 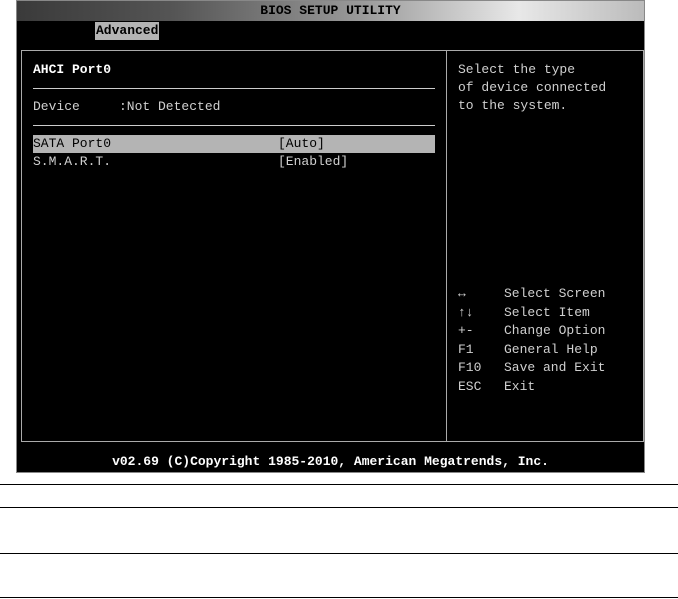 What do you see at coordinates (72, 69) in the screenshot?
I see `section-title: AHCI Port0` at bounding box center [72, 69].